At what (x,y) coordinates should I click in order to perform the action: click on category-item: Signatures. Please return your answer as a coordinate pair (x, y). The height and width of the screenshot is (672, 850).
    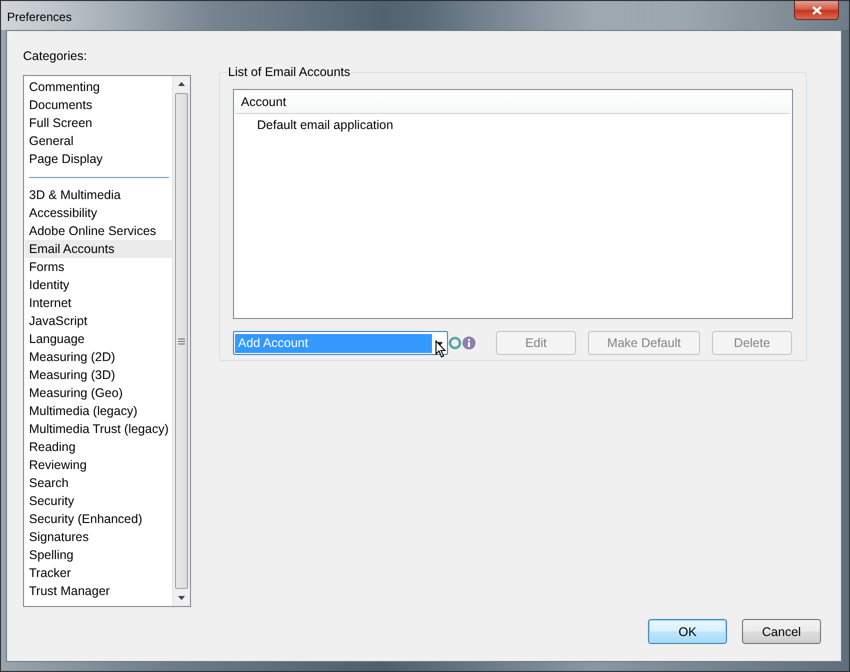
    Looking at the image, I should click on (98, 537).